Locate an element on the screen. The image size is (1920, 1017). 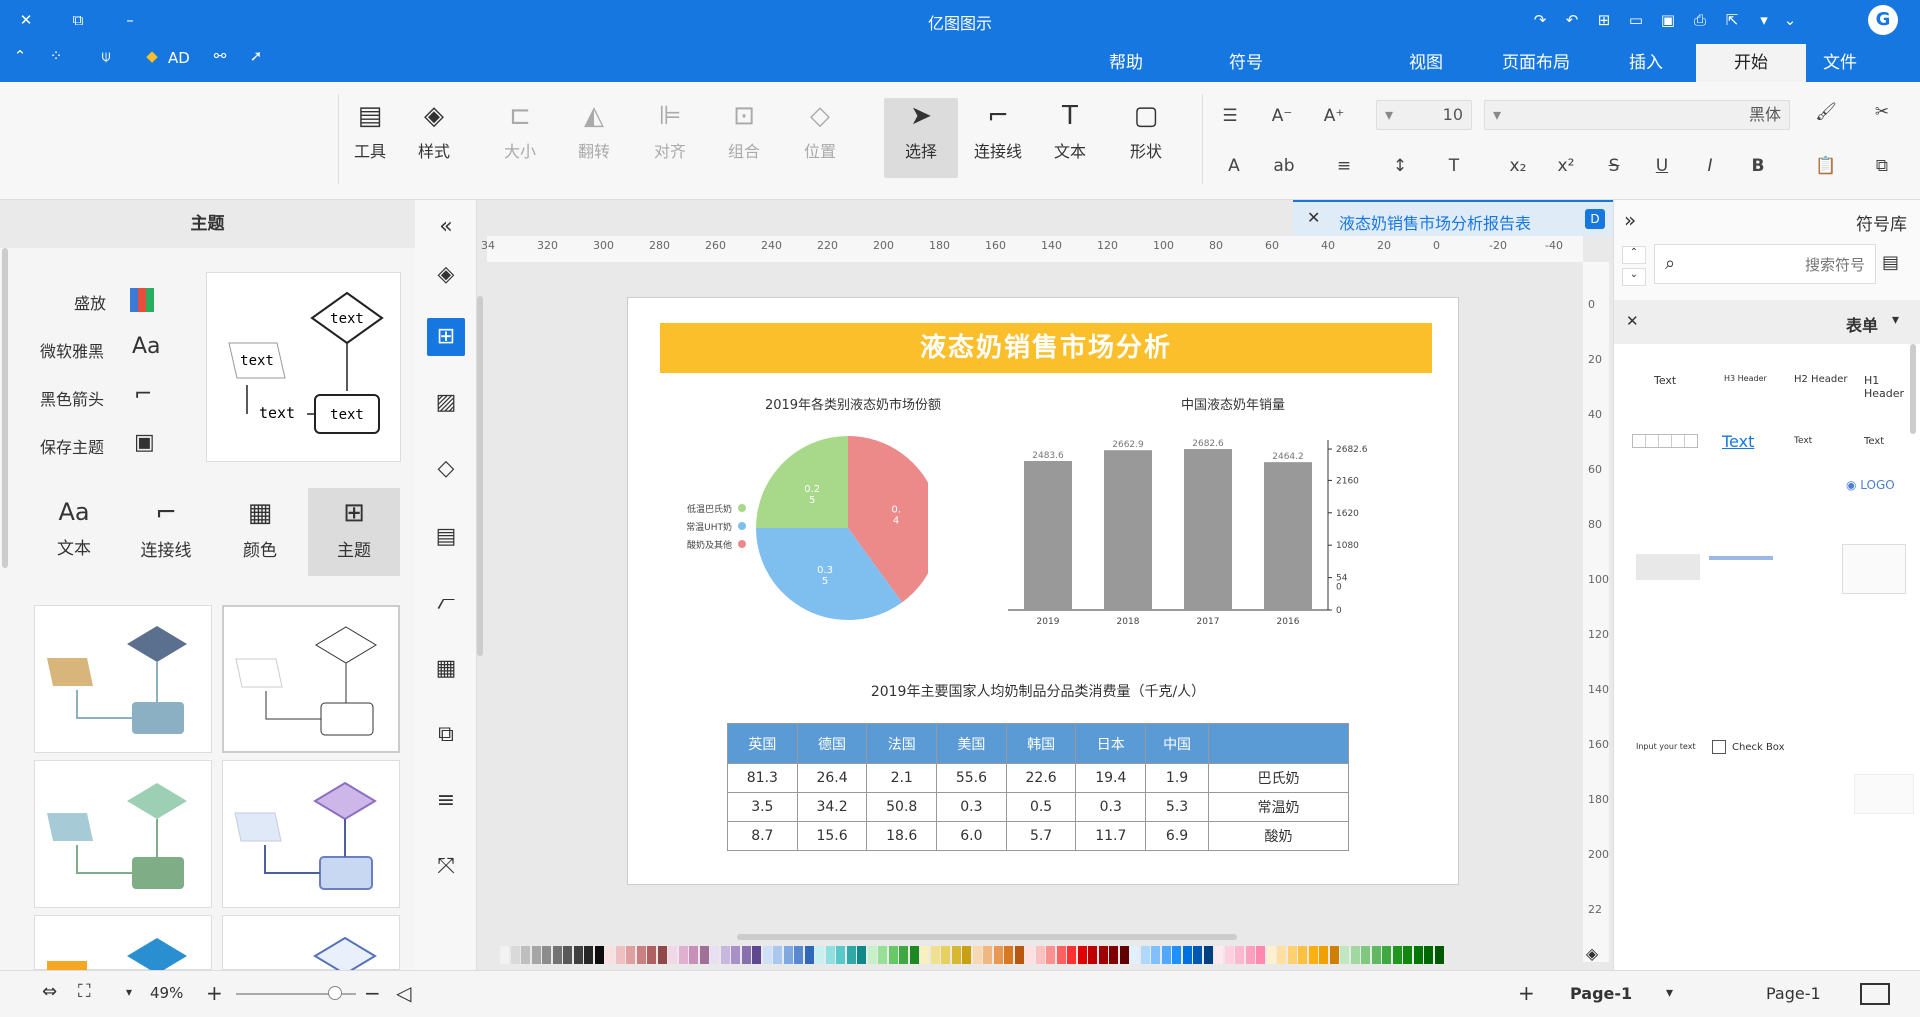
collapse-left-icon: « is located at coordinates (446, 227).